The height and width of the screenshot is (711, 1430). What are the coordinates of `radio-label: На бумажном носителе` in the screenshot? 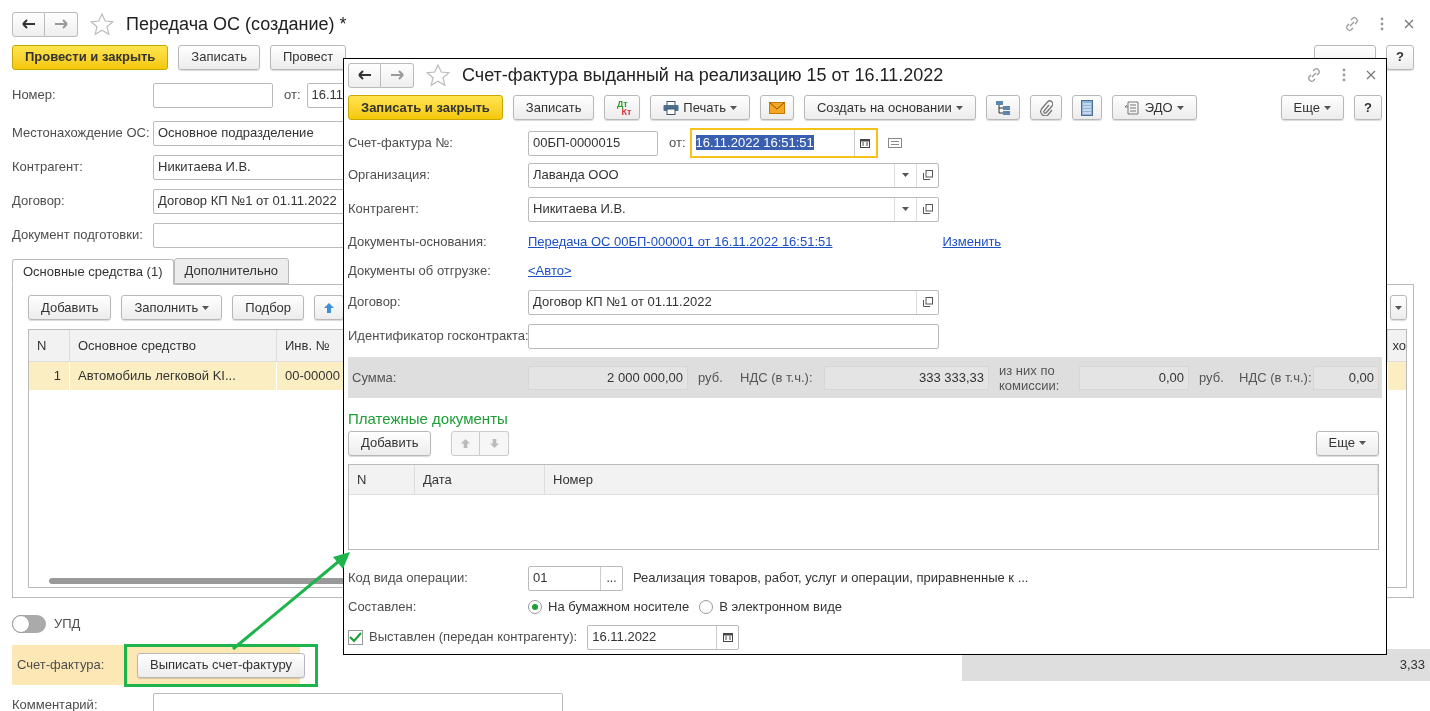 It's located at (619, 607).